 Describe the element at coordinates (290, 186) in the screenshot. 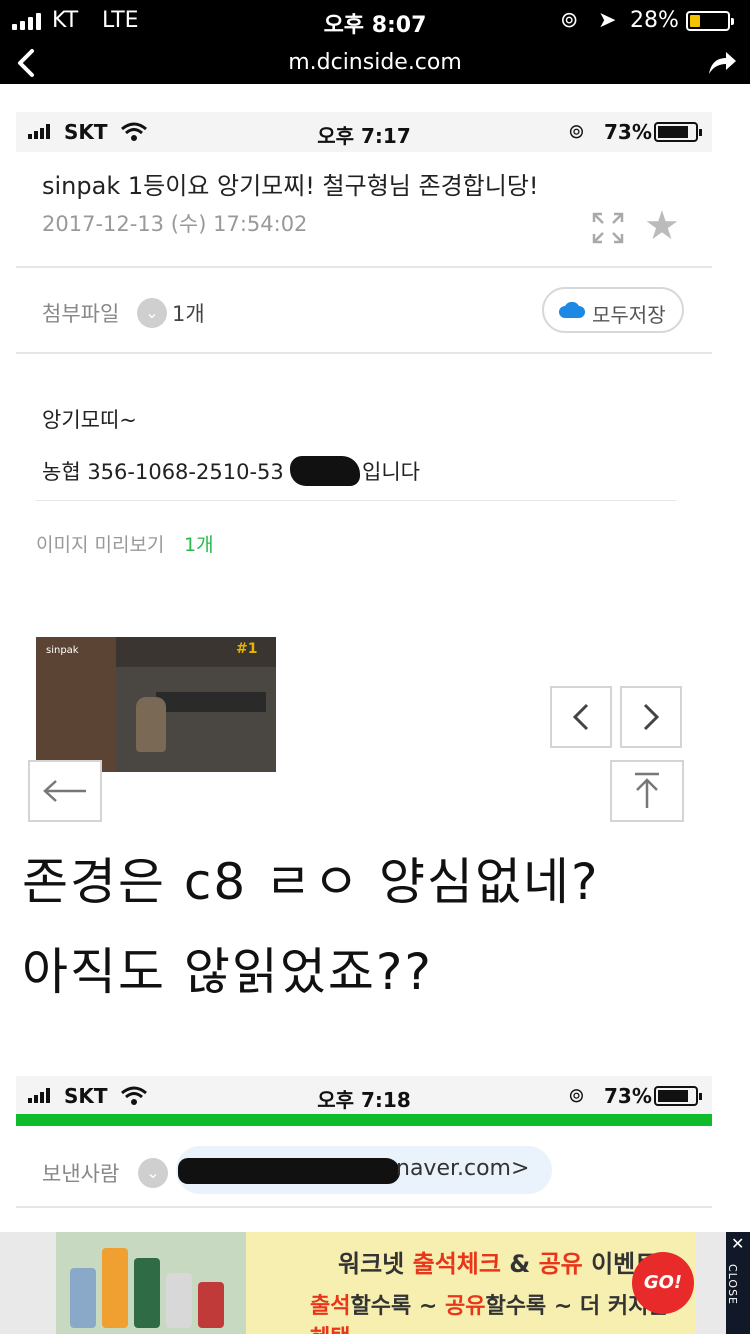

I see `mail-subject: sinpak 1등이요 앙기모찌! 철구형님 존경합니당!` at that location.